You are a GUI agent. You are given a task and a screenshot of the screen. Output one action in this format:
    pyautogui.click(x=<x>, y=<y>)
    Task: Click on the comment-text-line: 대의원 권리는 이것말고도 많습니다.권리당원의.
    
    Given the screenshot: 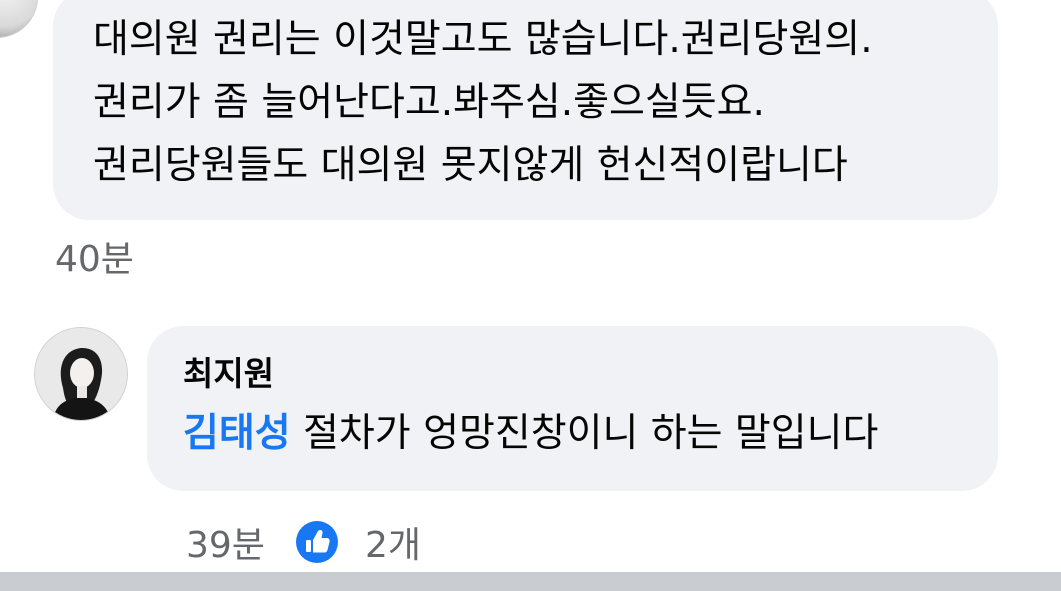 What is the action you would take?
    pyautogui.click(x=483, y=39)
    